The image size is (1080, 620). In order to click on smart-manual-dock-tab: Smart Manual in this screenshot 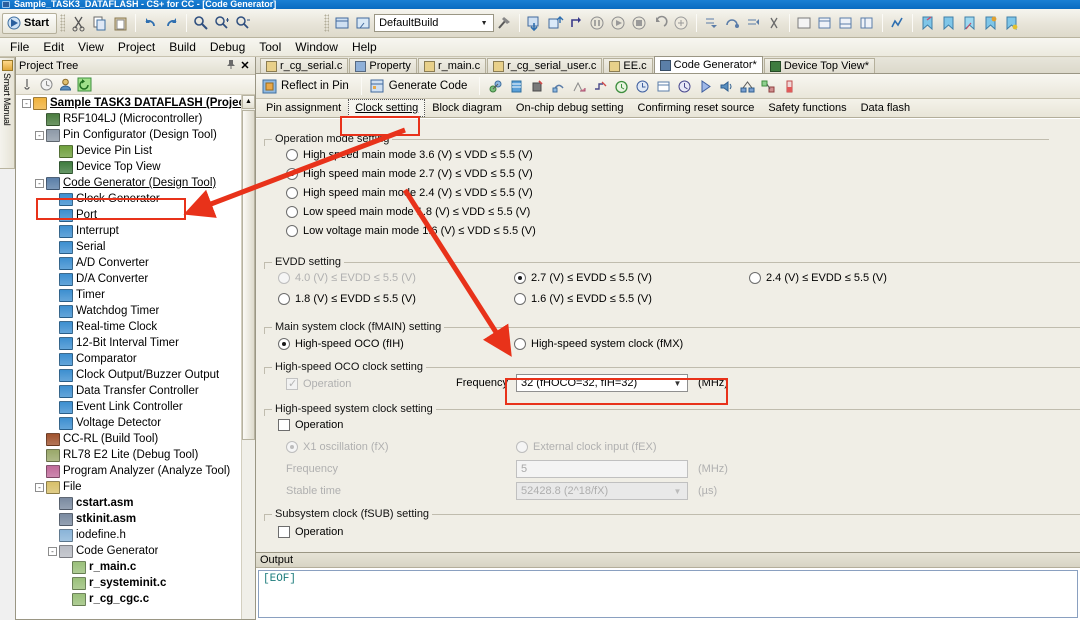, I will do `click(7, 113)`.